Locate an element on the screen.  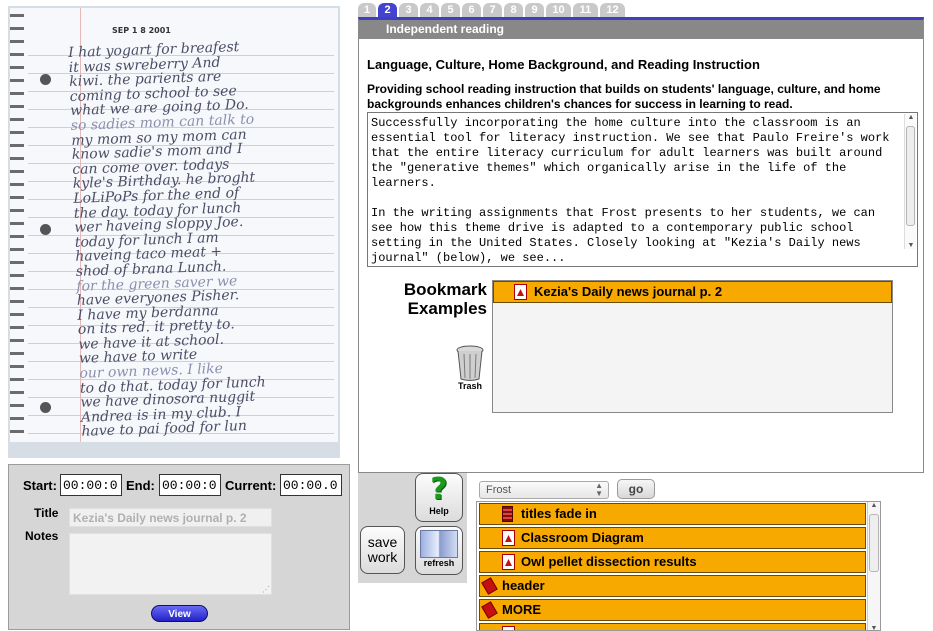
tab-5: 5 is located at coordinates (450, 10).